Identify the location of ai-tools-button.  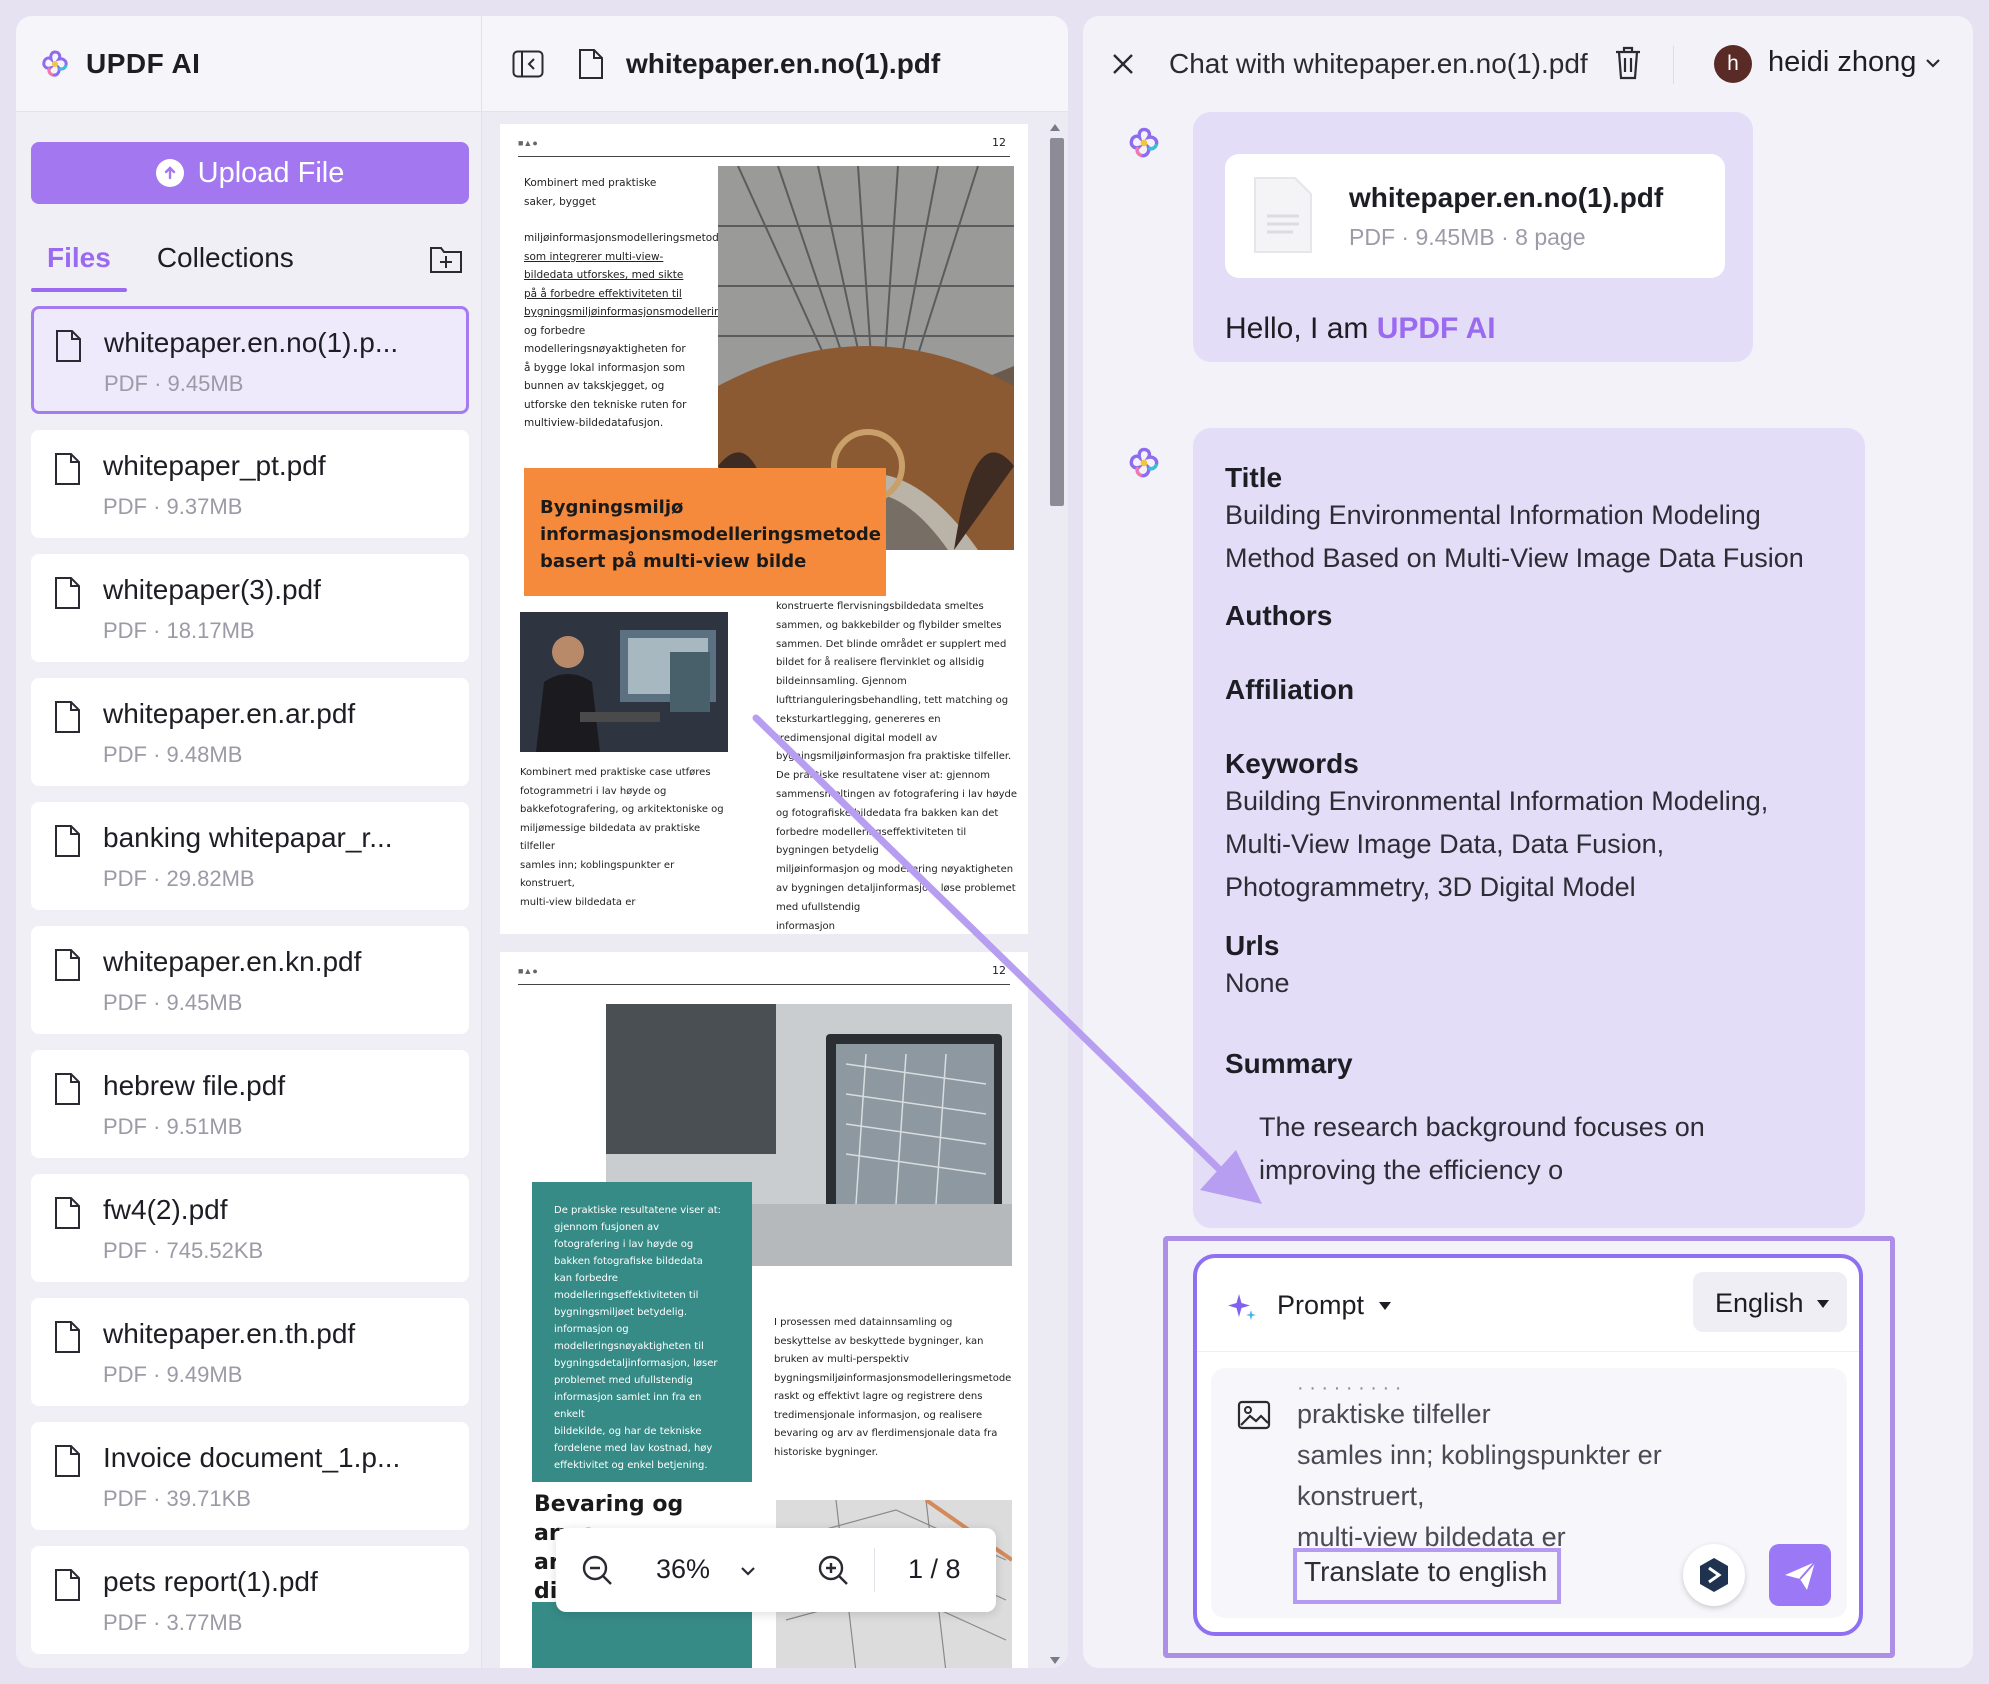
(1714, 1575).